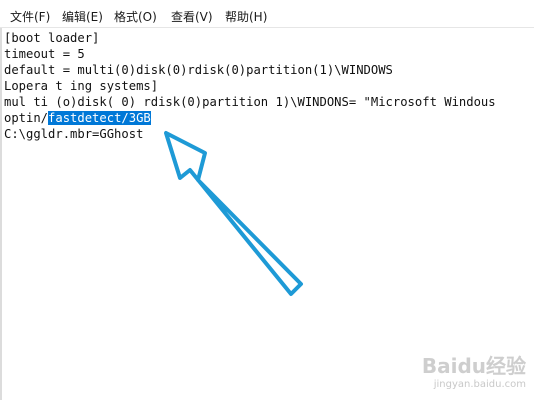  Describe the element at coordinates (473, 366) in the screenshot. I see `watermark-logo: Baidu经验` at that location.